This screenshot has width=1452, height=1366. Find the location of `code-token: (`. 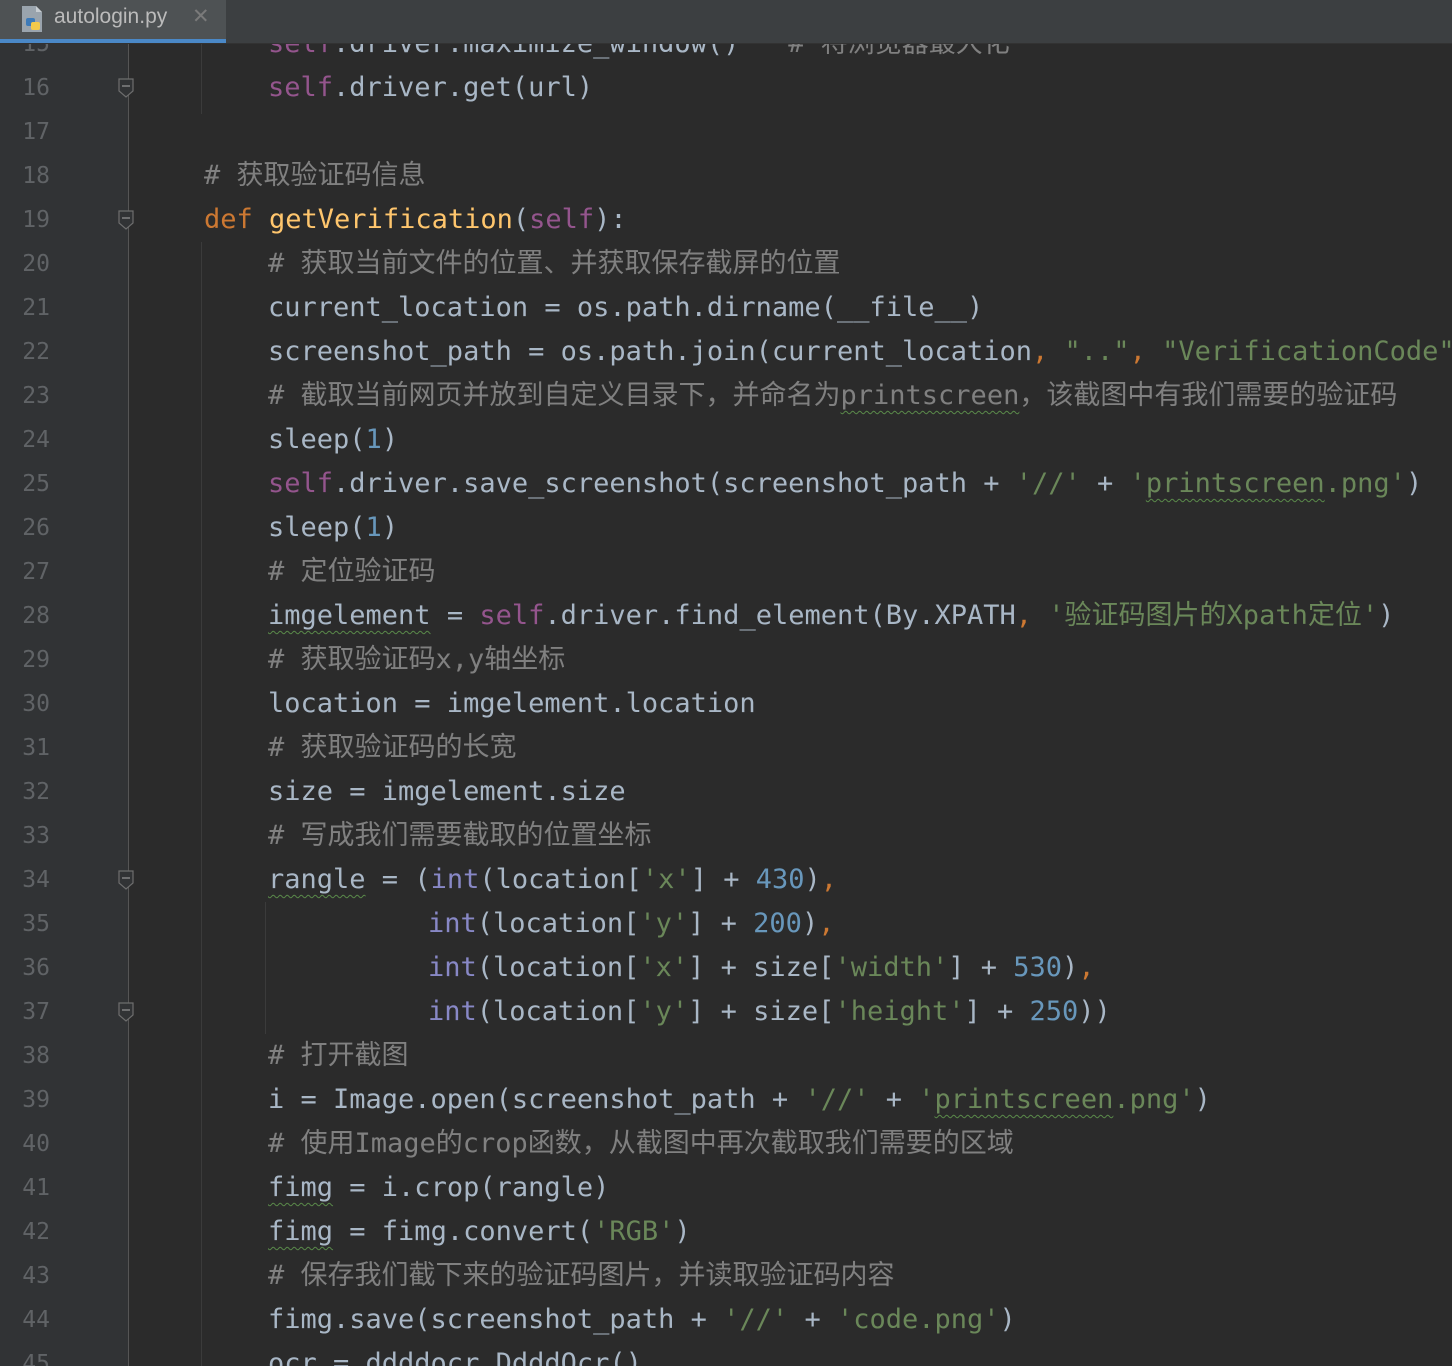

code-token: ( is located at coordinates (521, 219).